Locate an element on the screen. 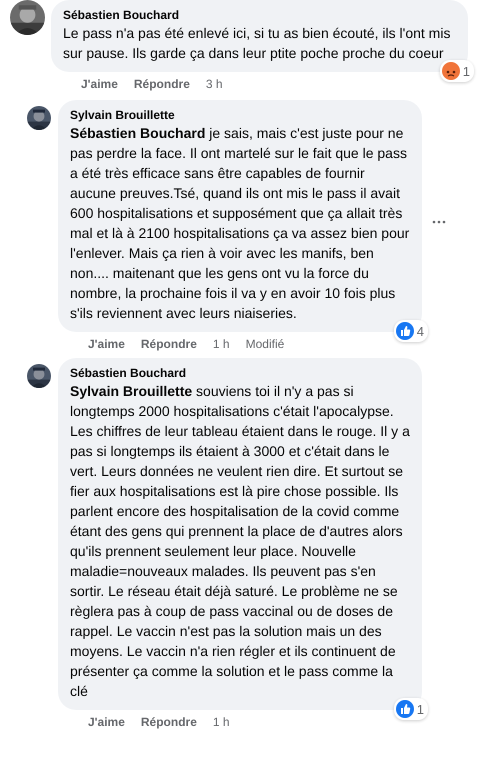 This screenshot has height=780, width=477. angry-emoji-icon is located at coordinates (451, 71).